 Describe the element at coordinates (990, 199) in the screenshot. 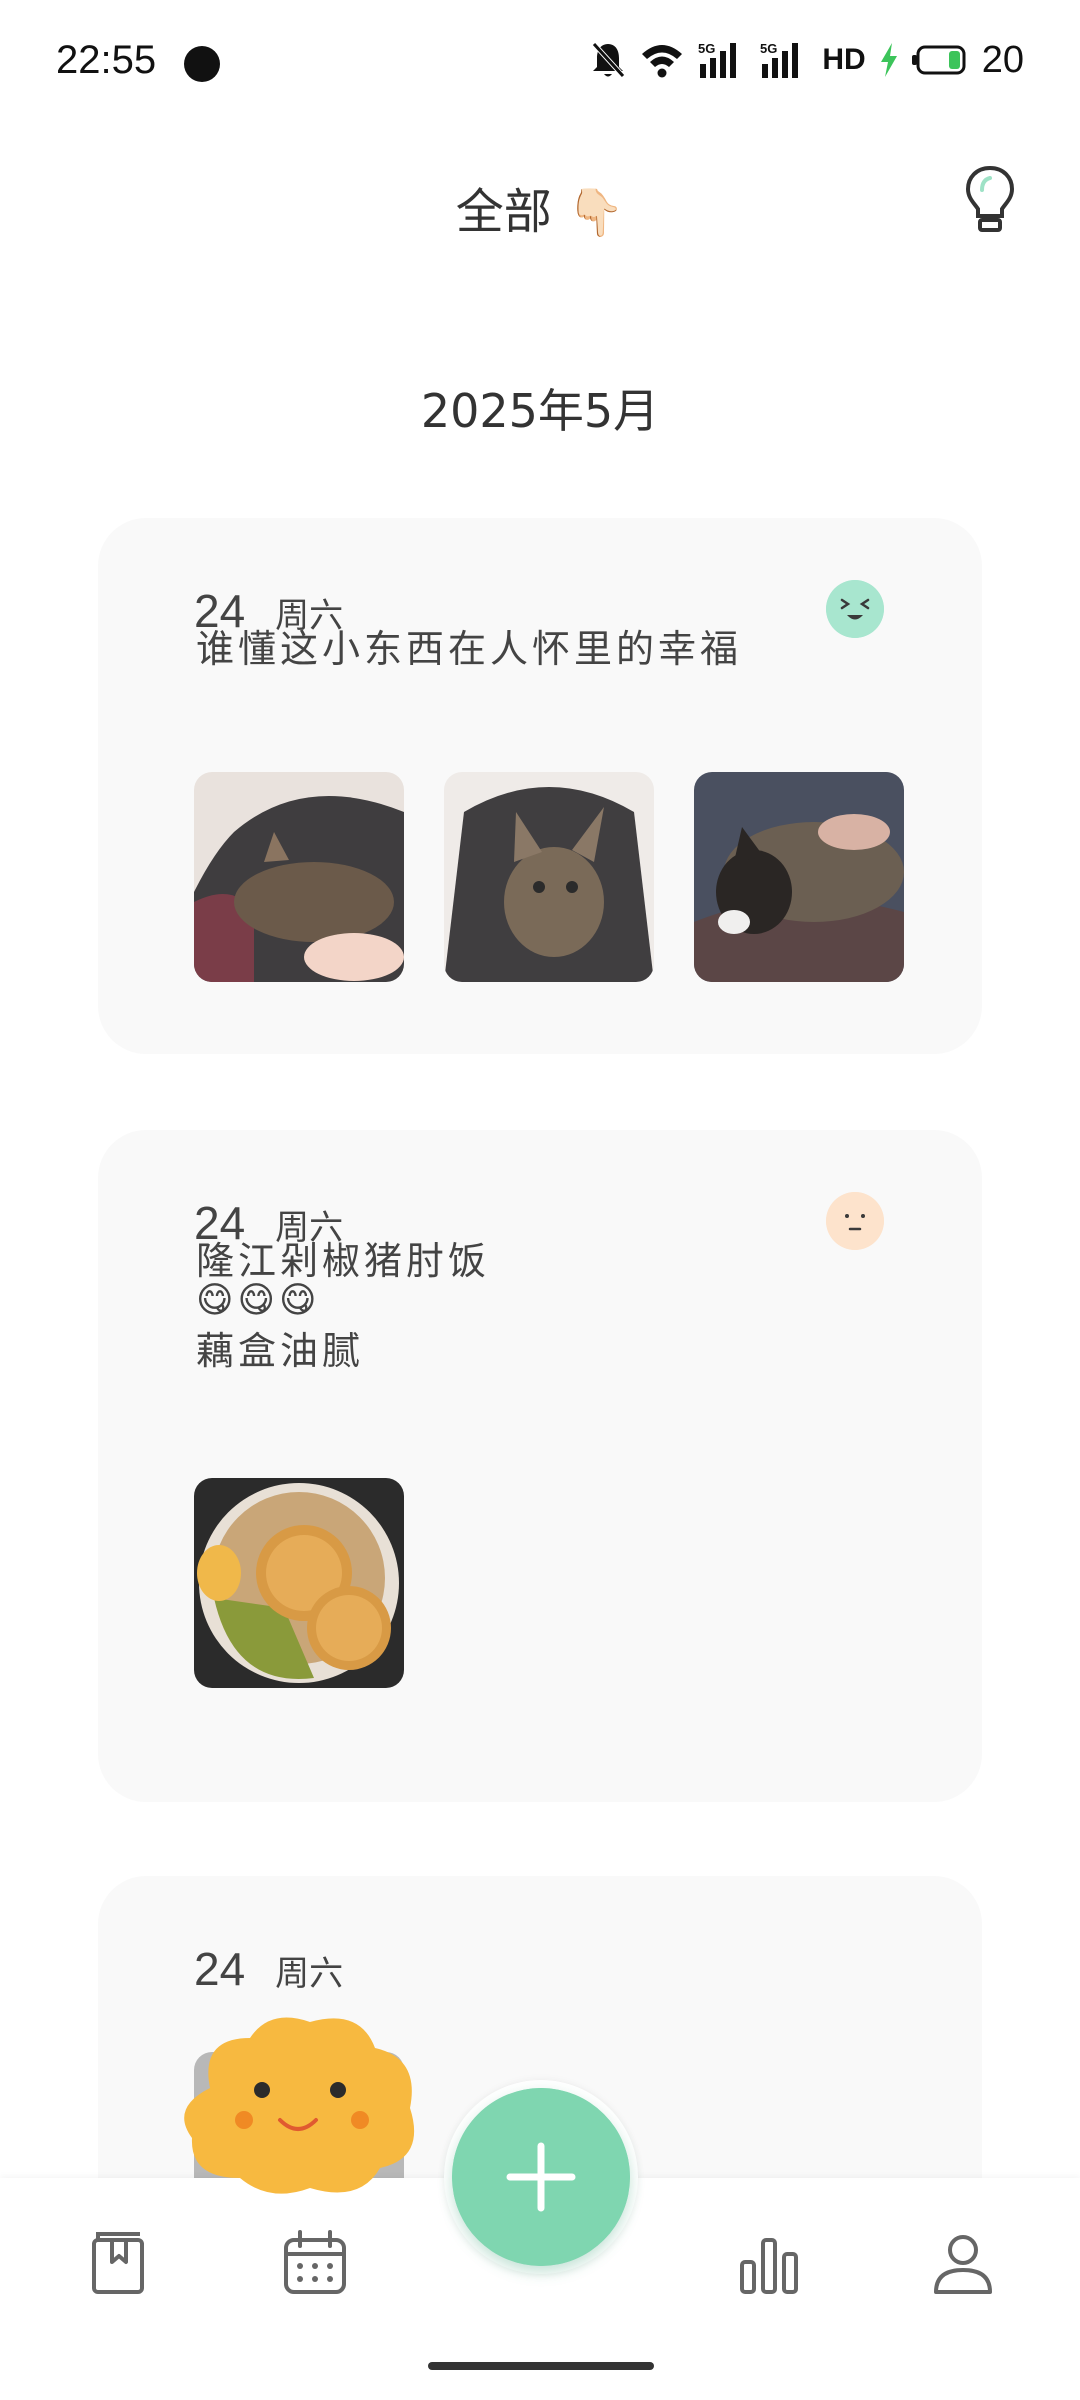

I see `lightbulb-icon` at that location.